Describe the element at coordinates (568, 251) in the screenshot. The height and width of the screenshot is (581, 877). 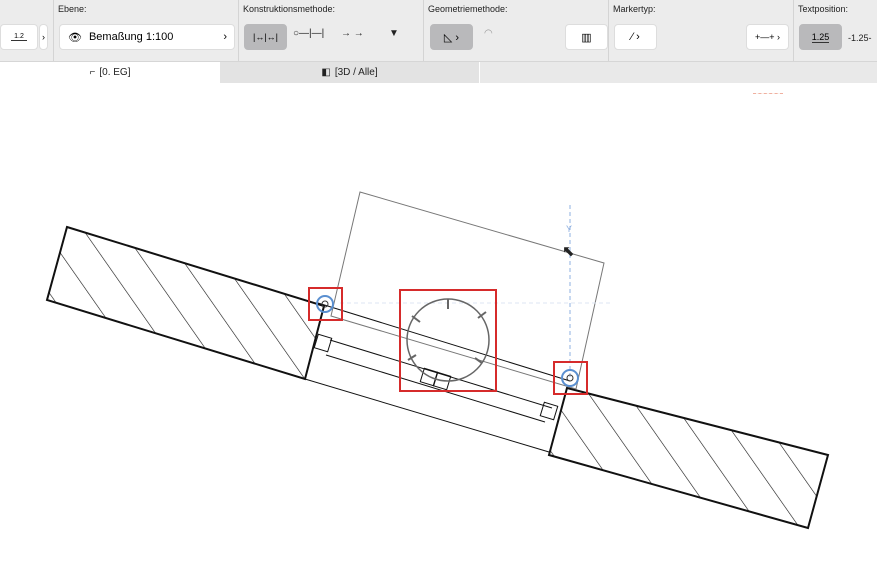
I see `cursor-hammer-icon: ⬉` at that location.